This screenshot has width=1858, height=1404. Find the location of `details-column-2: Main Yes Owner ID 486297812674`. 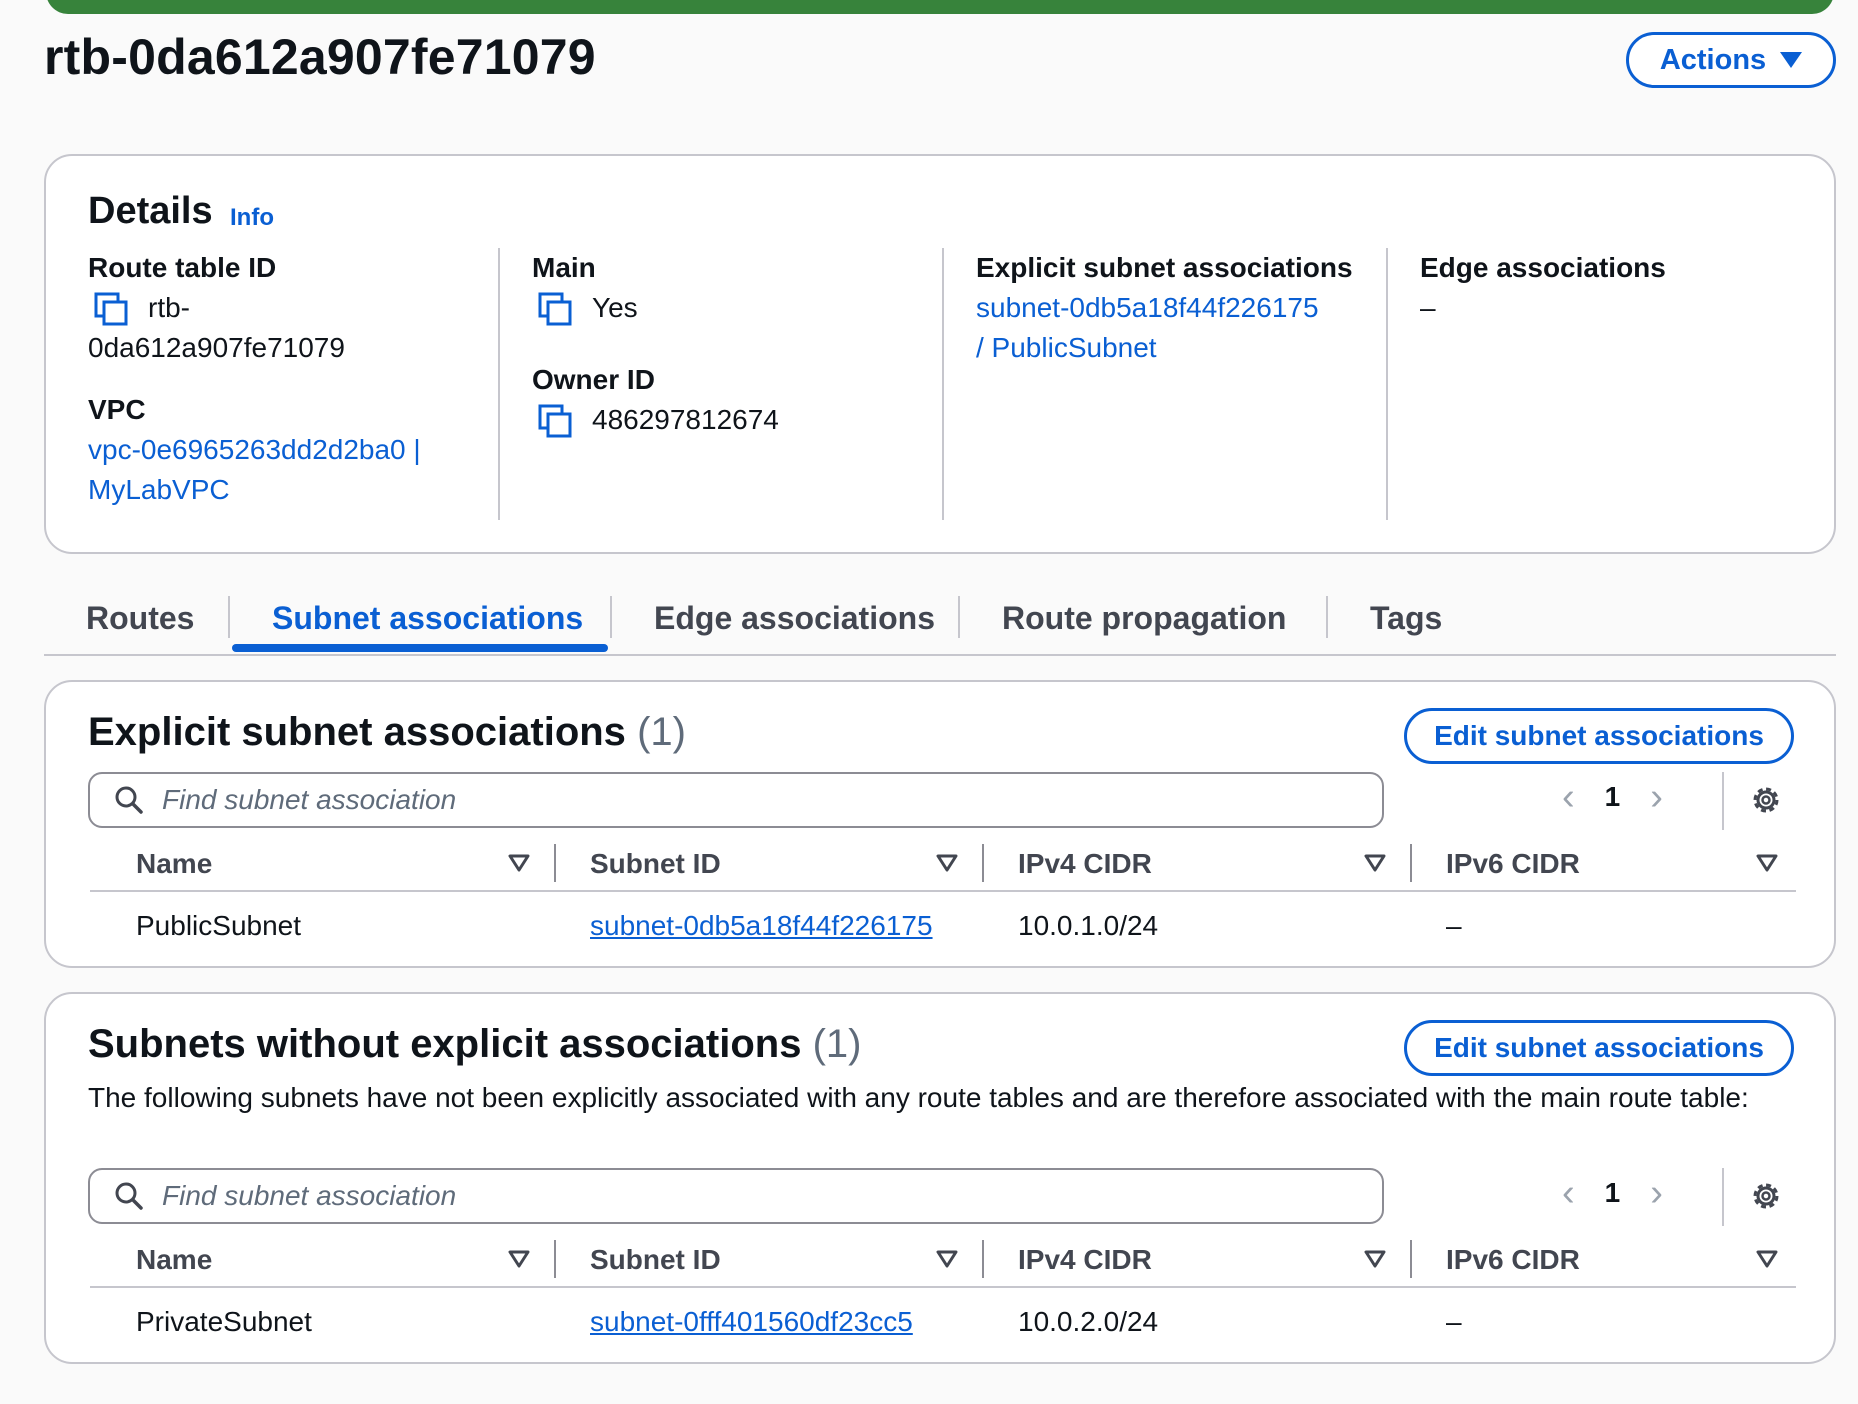

details-column-2: Main Yes Owner ID 486297812674 is located at coordinates (732, 344).